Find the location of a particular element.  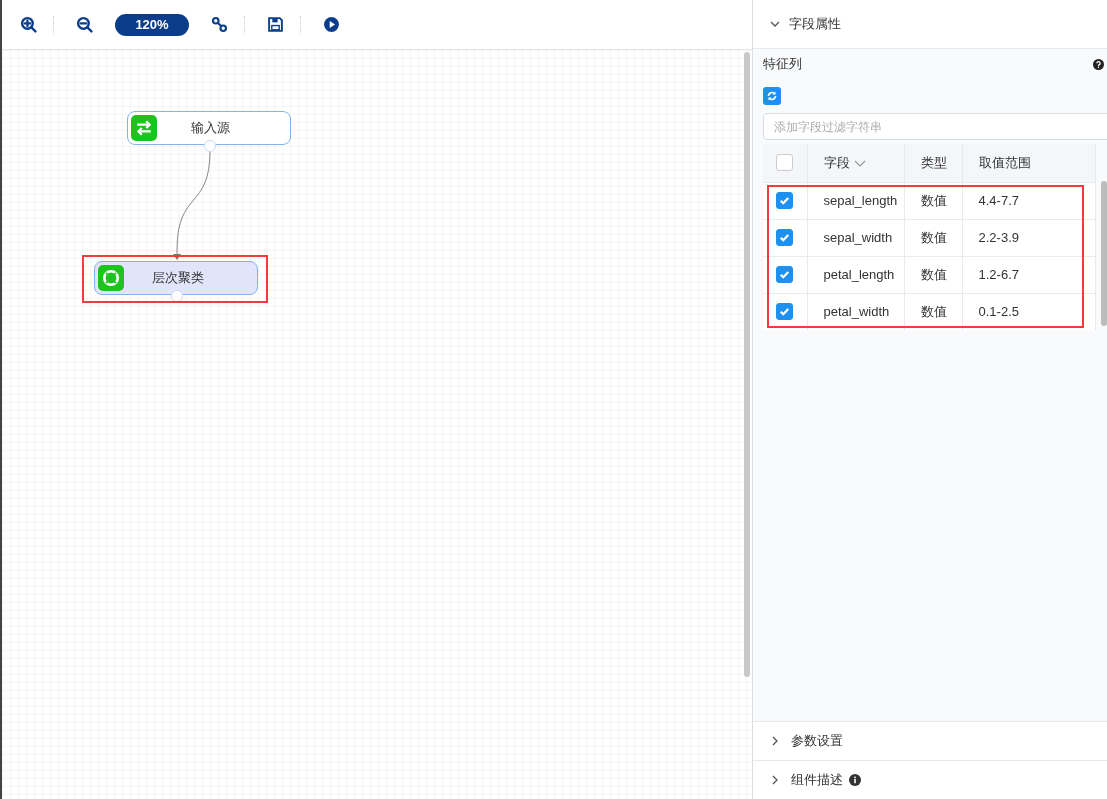

zoom-level-button: 120% is located at coordinates (152, 24).